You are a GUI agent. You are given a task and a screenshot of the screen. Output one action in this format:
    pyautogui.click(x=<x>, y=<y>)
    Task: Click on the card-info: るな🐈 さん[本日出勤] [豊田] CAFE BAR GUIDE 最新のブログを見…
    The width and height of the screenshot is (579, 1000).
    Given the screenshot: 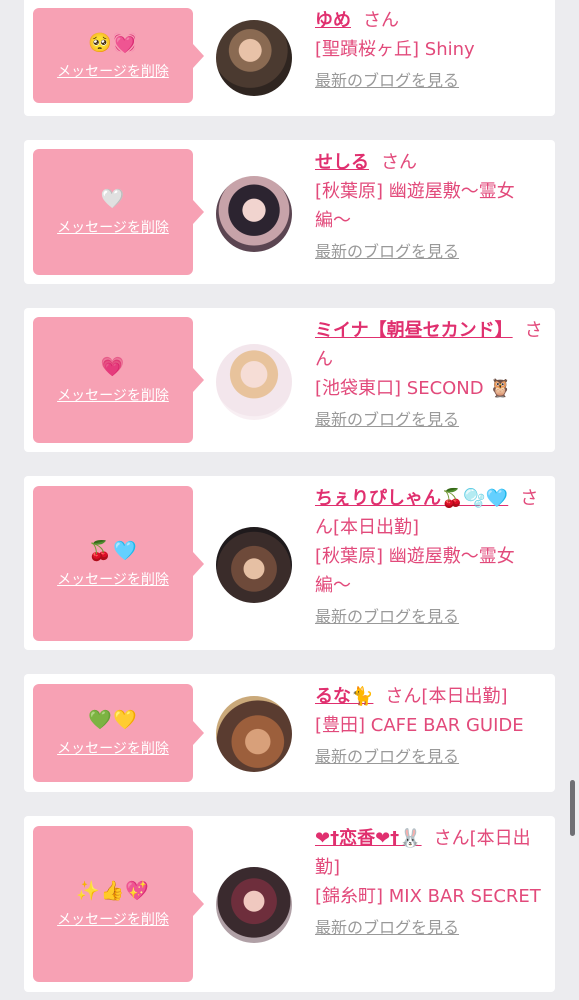 What is the action you would take?
    pyautogui.click(x=431, y=726)
    